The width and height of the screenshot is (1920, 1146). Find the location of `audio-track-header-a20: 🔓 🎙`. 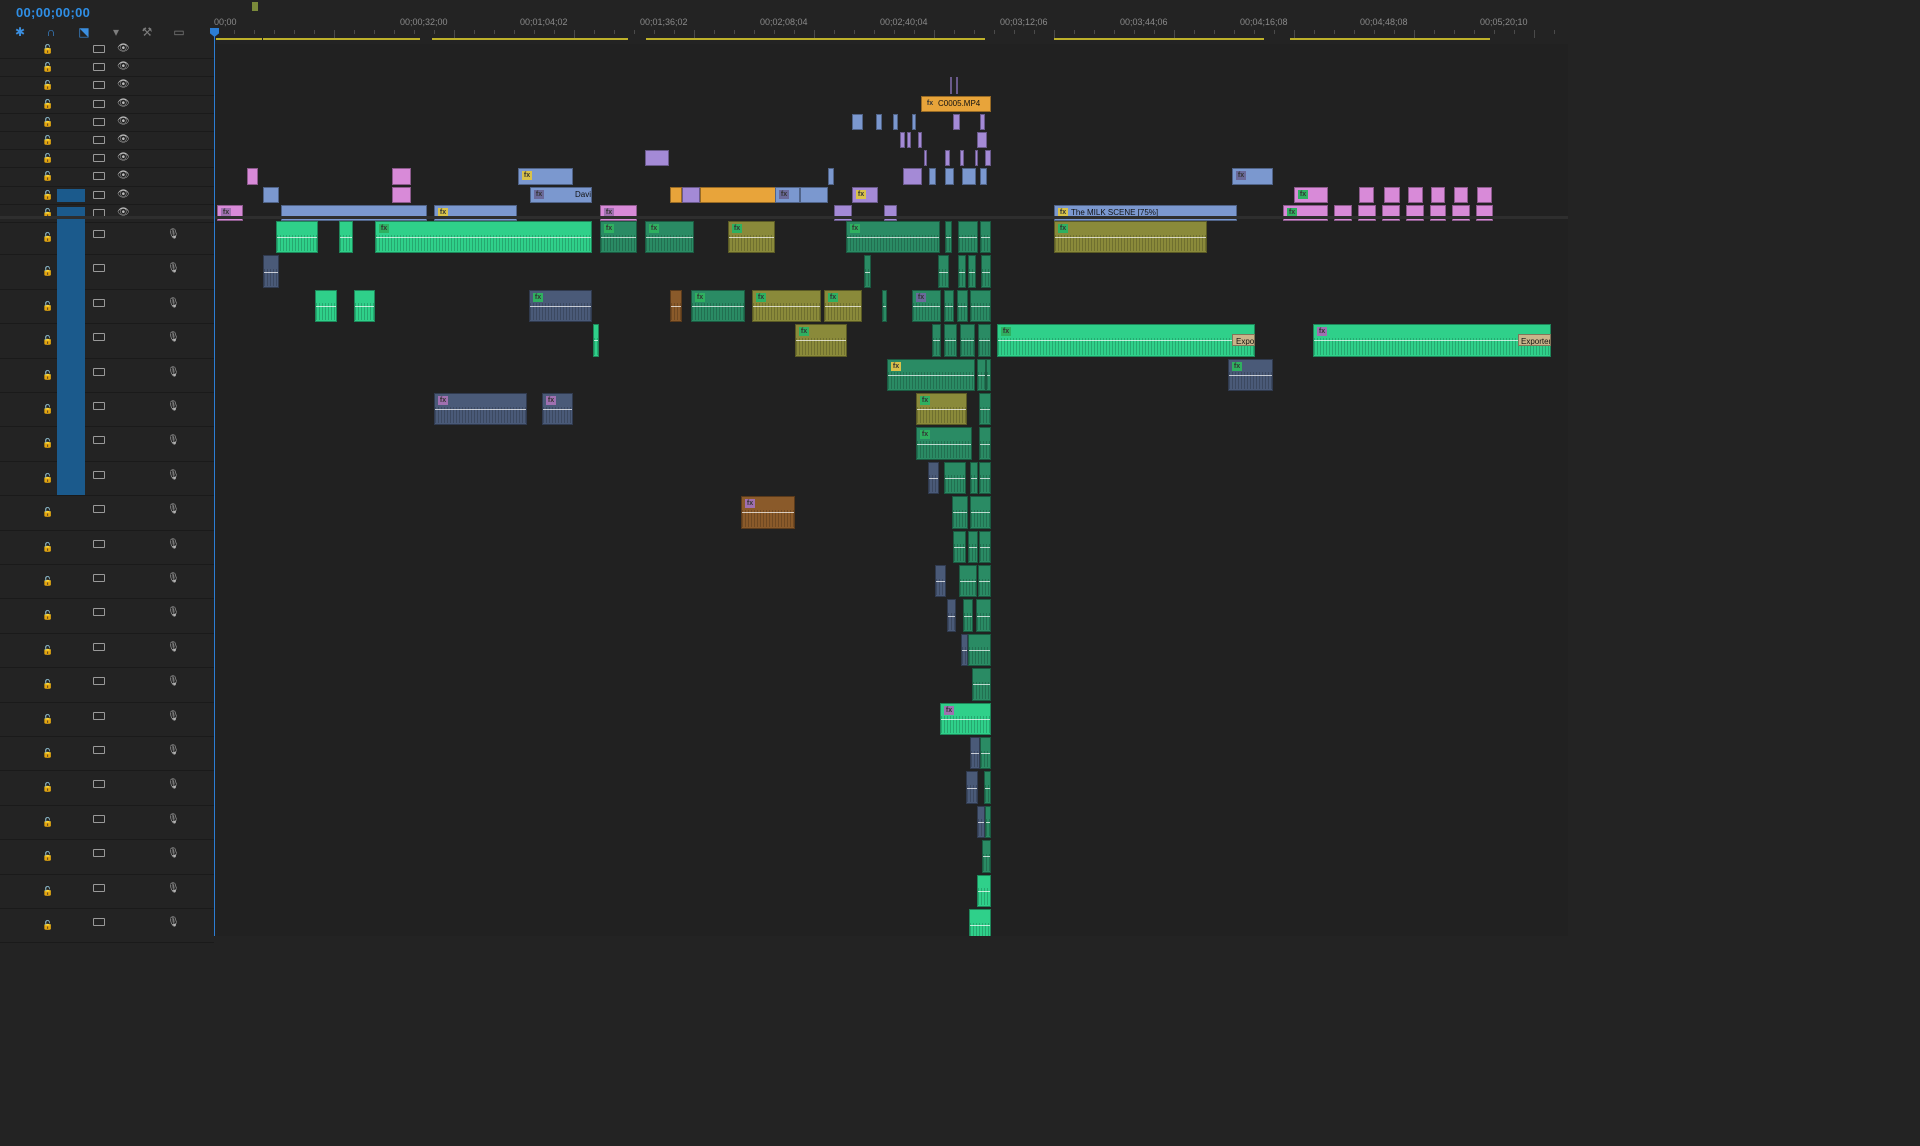

audio-track-header-a20: 🔓 🎙 is located at coordinates (107, 891).